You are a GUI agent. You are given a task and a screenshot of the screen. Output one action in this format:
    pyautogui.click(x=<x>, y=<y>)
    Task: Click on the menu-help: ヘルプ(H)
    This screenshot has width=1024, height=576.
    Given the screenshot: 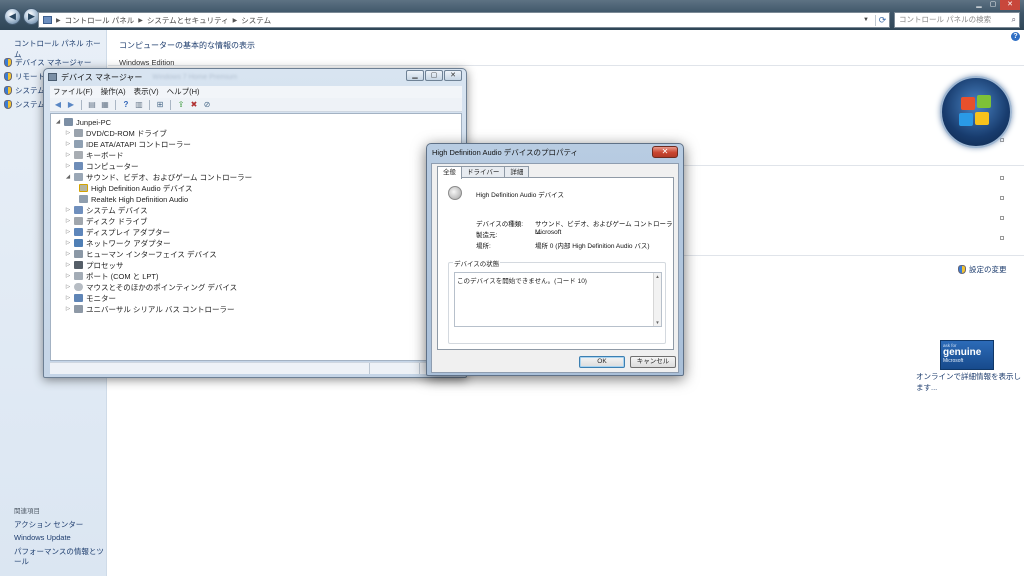 What is the action you would take?
    pyautogui.click(x=183, y=92)
    